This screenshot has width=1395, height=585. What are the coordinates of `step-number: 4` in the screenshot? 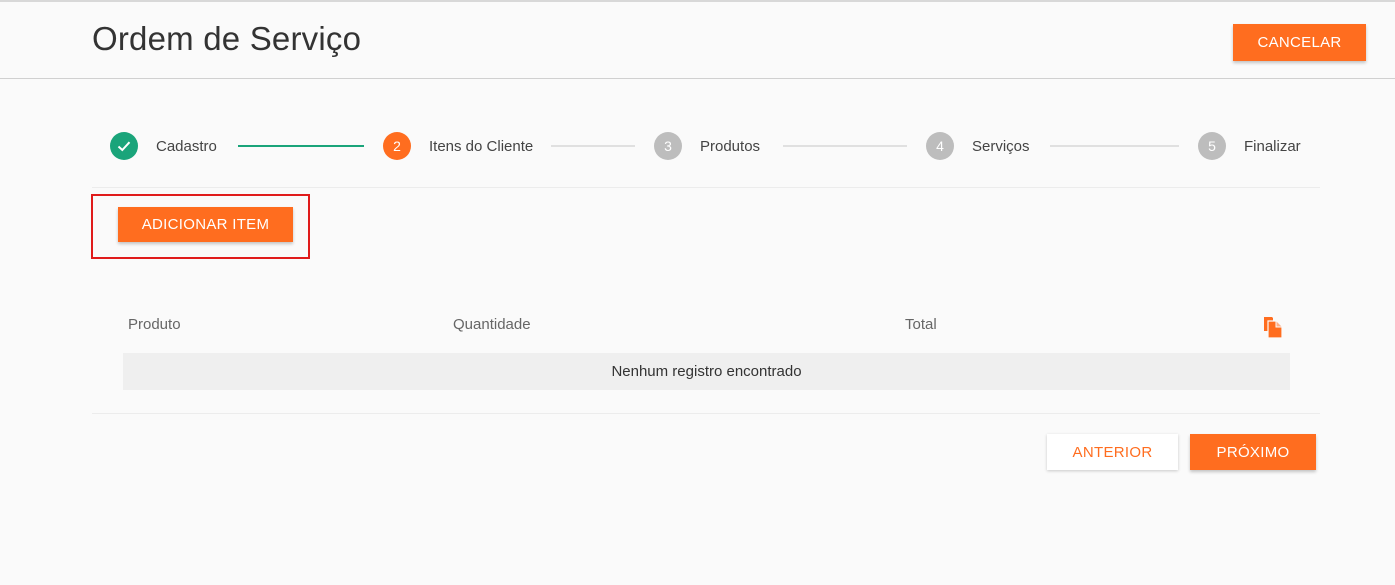 It's located at (940, 146).